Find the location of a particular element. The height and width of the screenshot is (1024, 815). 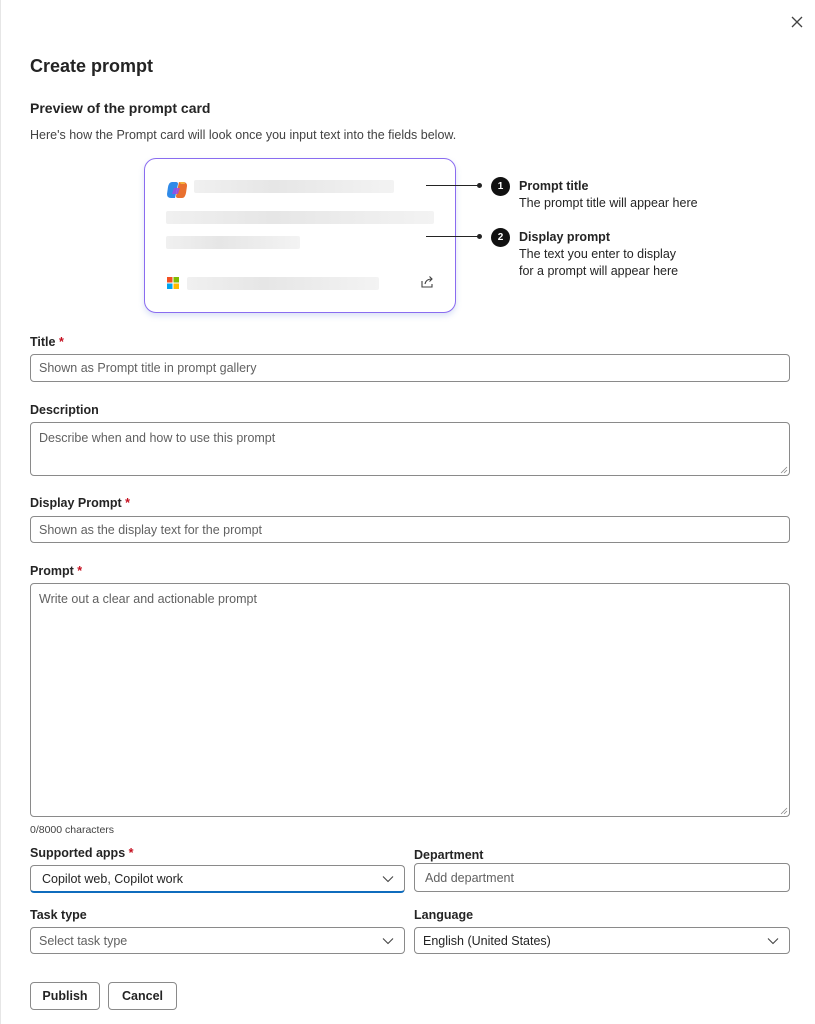

callout-text-2a: The text you enter to display is located at coordinates (598, 254).